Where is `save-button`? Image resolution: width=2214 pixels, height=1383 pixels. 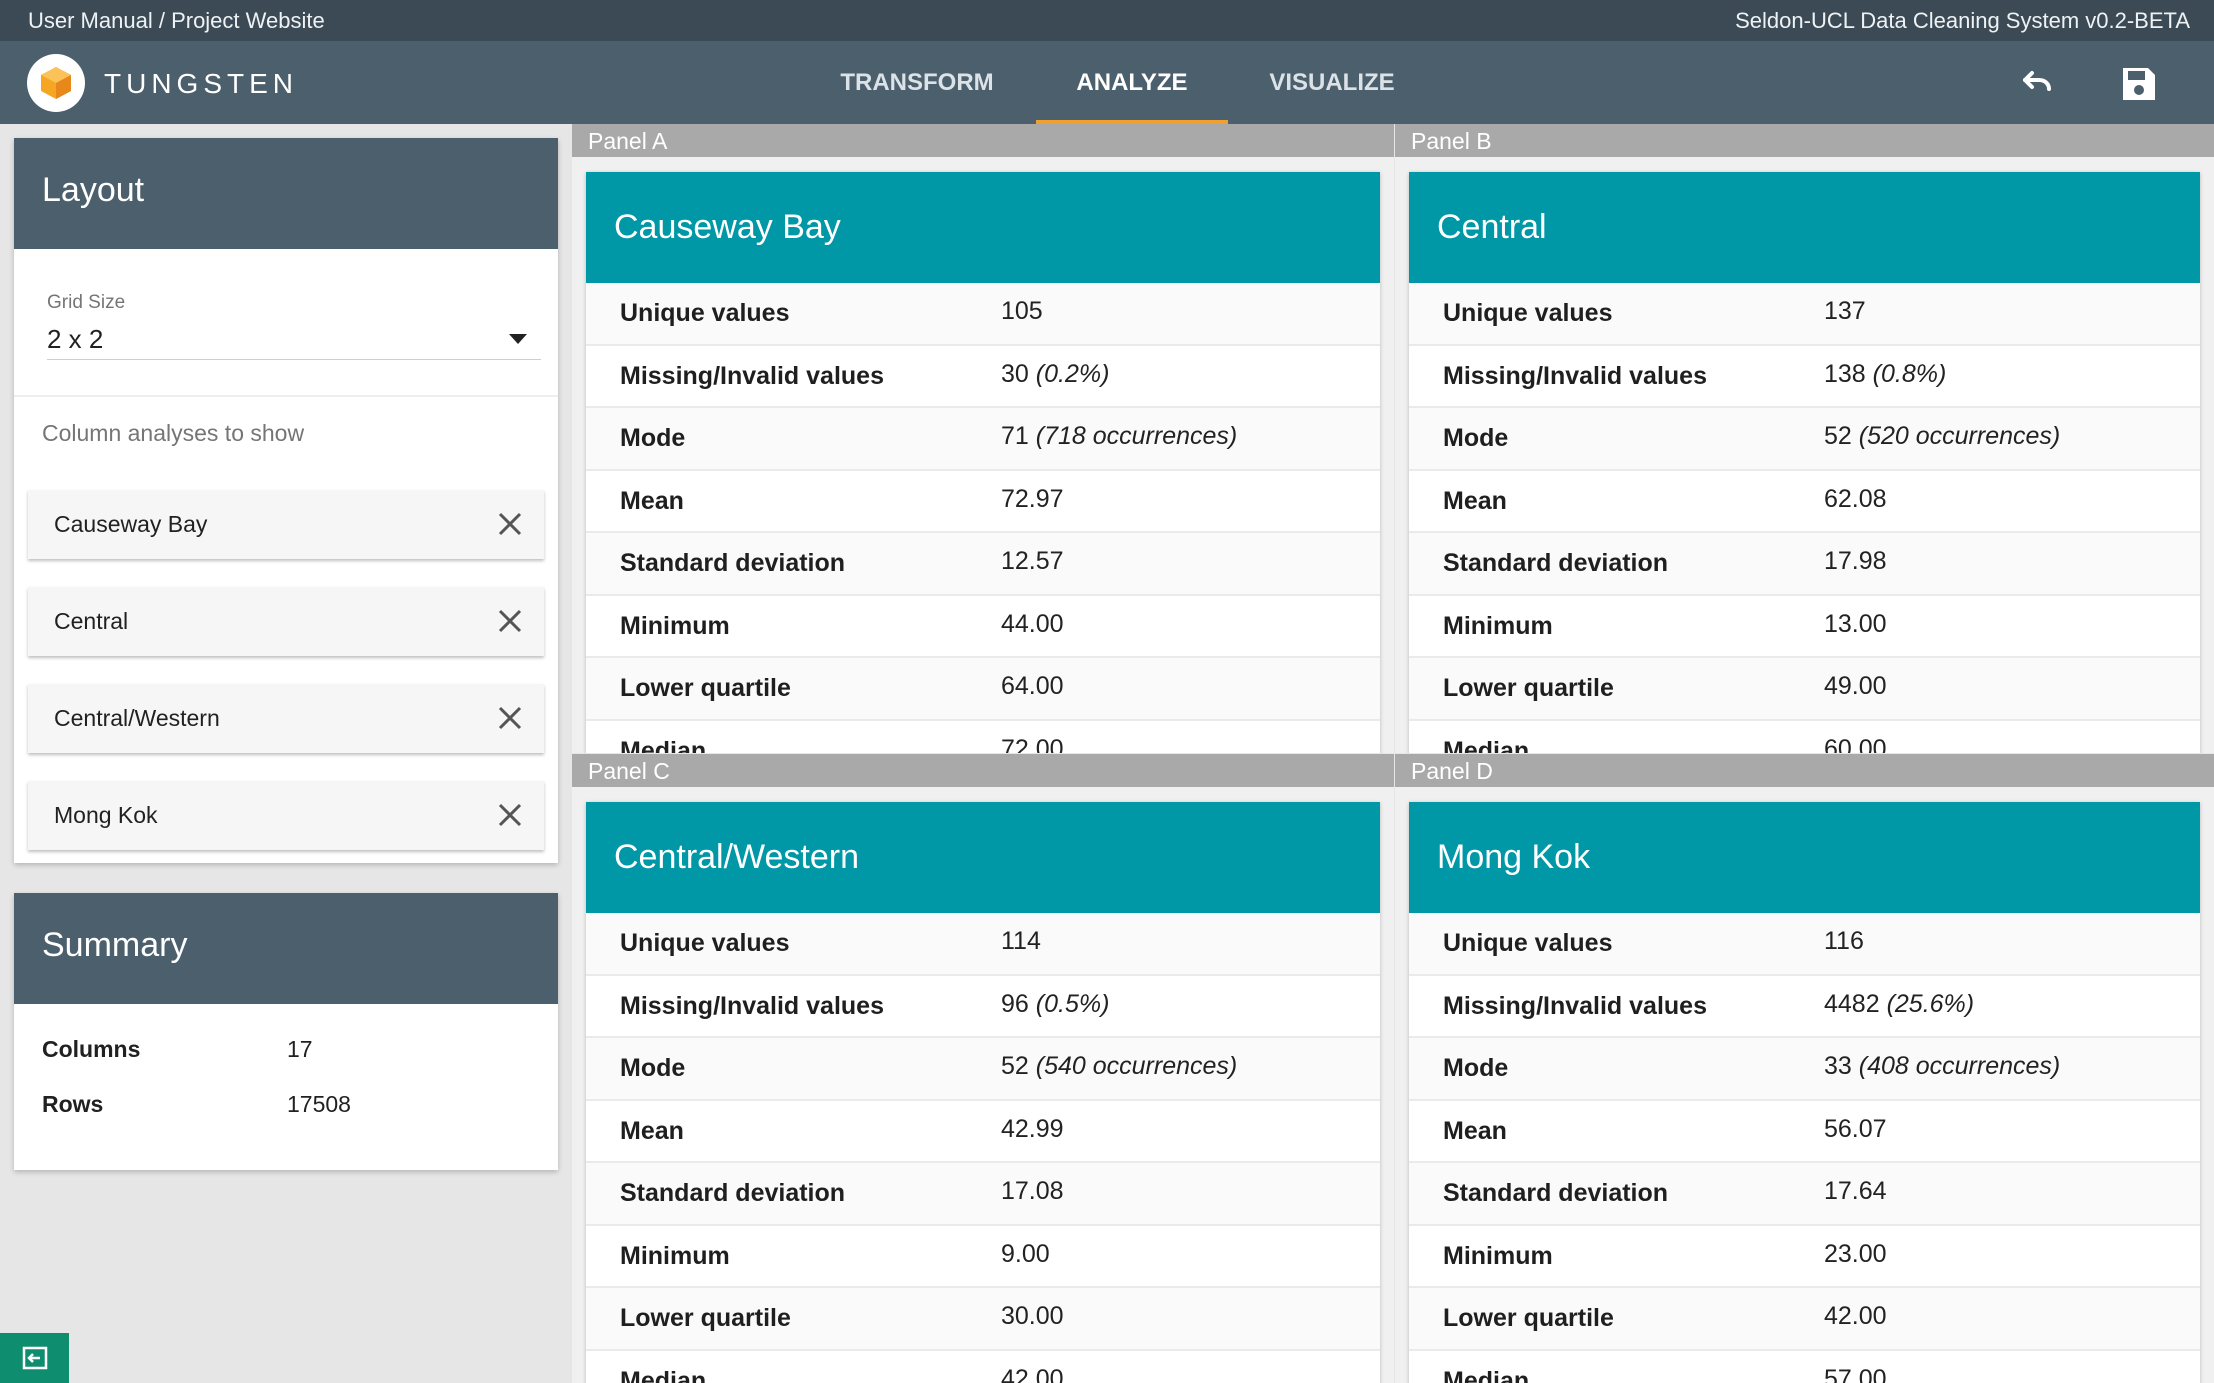 save-button is located at coordinates (2139, 84).